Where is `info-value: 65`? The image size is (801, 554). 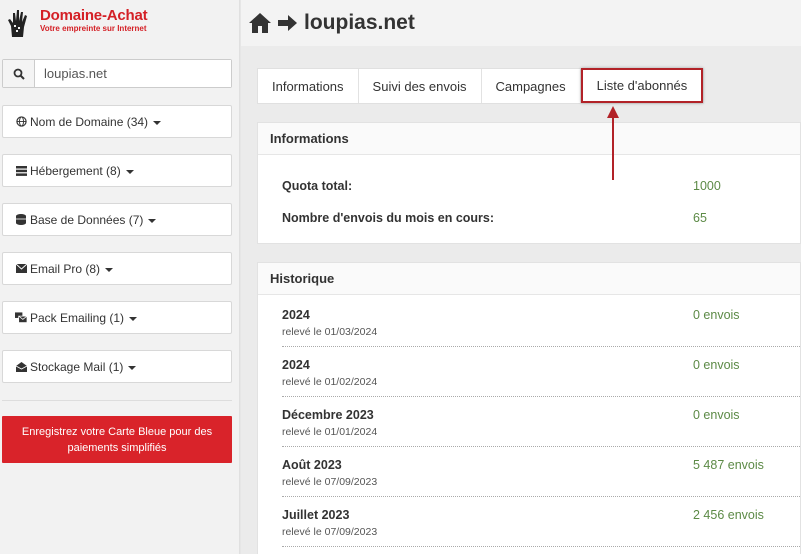
info-value: 65 is located at coordinates (700, 218).